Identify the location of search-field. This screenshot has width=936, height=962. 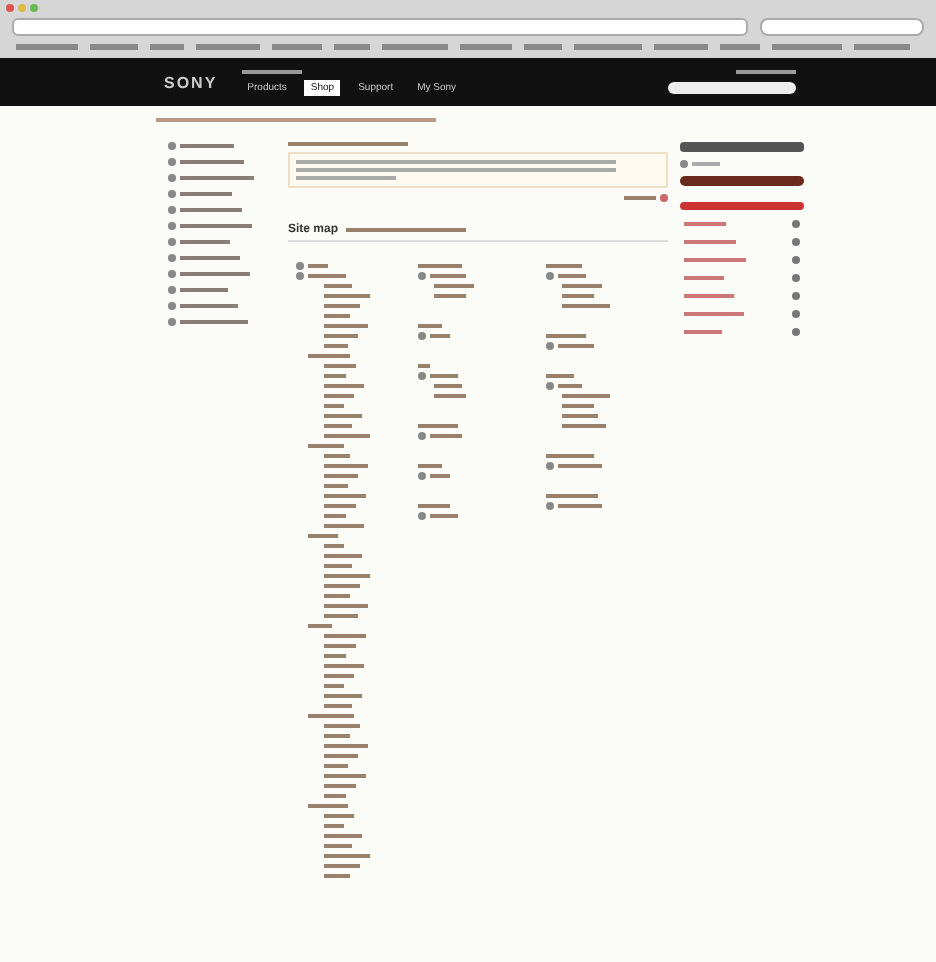
(732, 88).